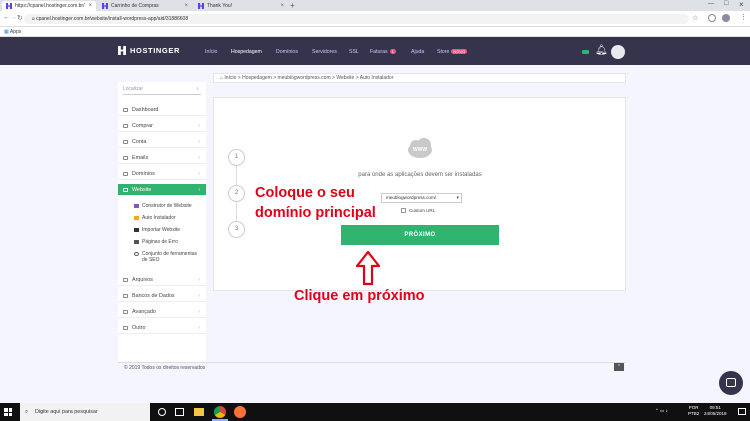 The image size is (750, 421). I want to click on next-button: PRÓXIMO, so click(420, 235).